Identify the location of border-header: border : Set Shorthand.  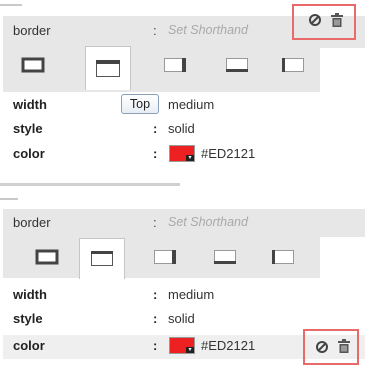
(184, 223).